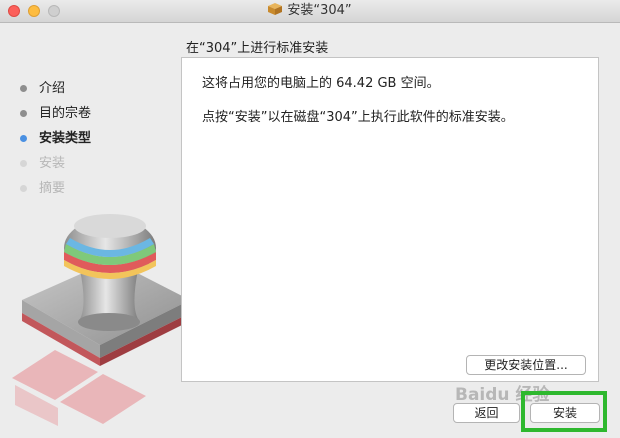 Image resolution: width=620 pixels, height=438 pixels. I want to click on installer-steps: 介绍 目的宗卷 安装类型 安装 摘要, so click(55, 142).